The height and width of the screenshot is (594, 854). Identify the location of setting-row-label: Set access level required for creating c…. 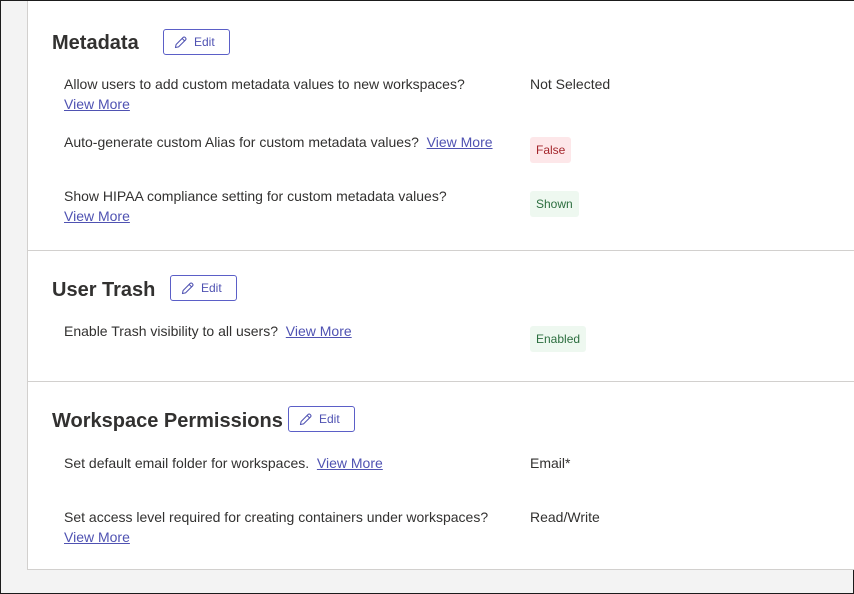
(284, 527).